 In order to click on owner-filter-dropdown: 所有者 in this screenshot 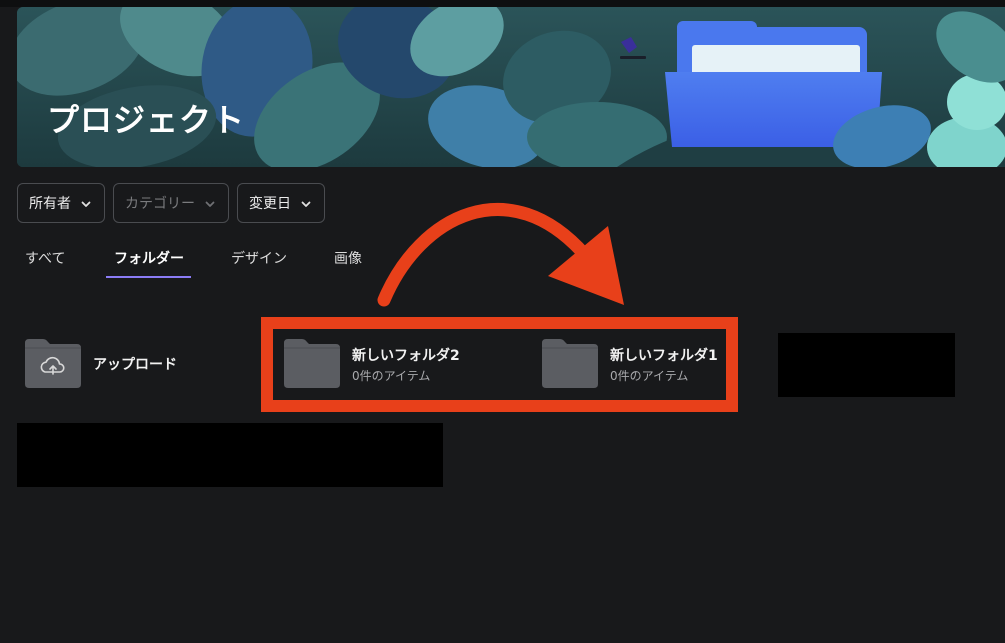, I will do `click(61, 203)`.